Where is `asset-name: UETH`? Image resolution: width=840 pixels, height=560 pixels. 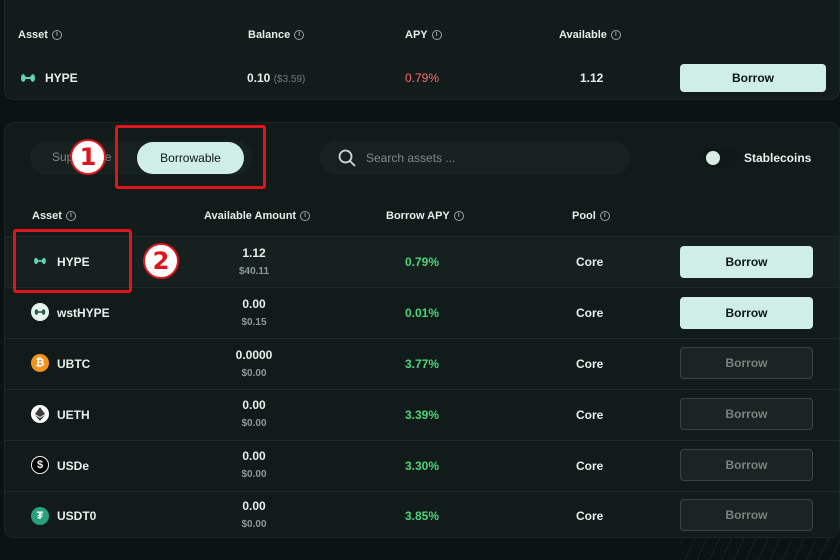
asset-name: UETH is located at coordinates (73, 415).